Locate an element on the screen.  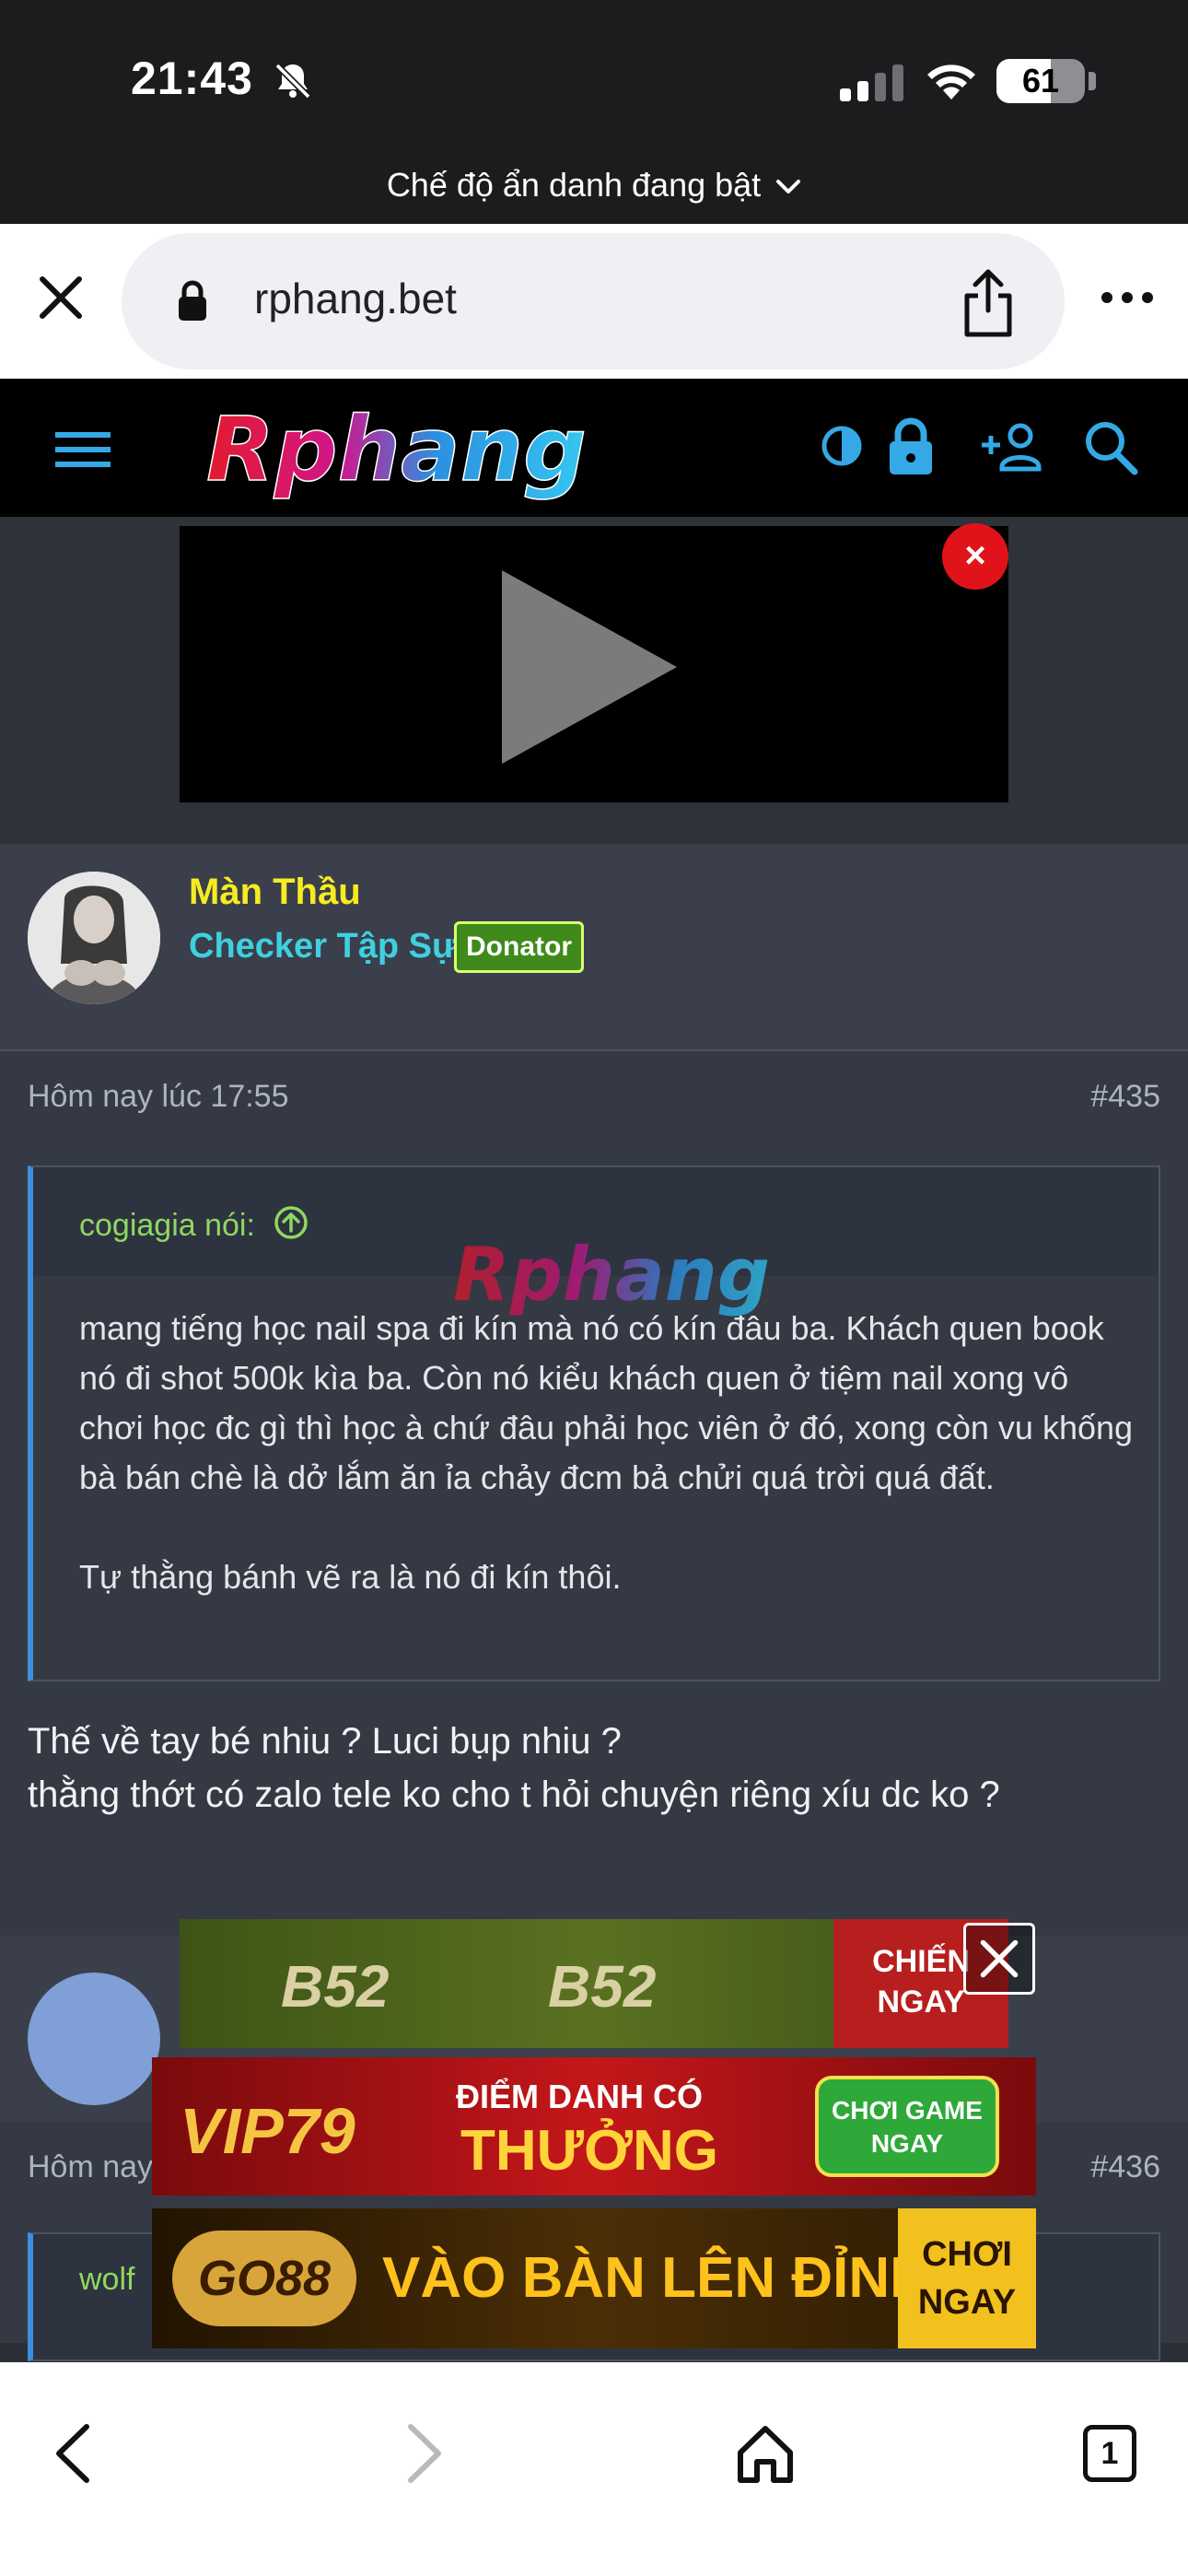
site-logo: Rphang is located at coordinates (463, 453).